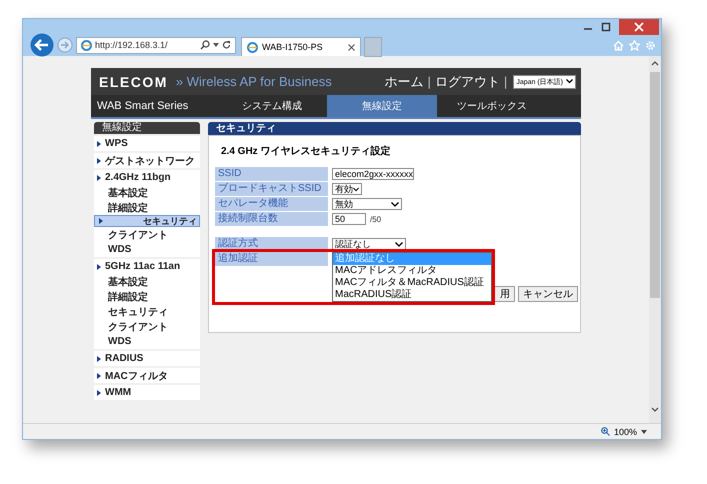  Describe the element at coordinates (382, 106) in the screenshot. I see `nav-tab: 無線設定` at that location.